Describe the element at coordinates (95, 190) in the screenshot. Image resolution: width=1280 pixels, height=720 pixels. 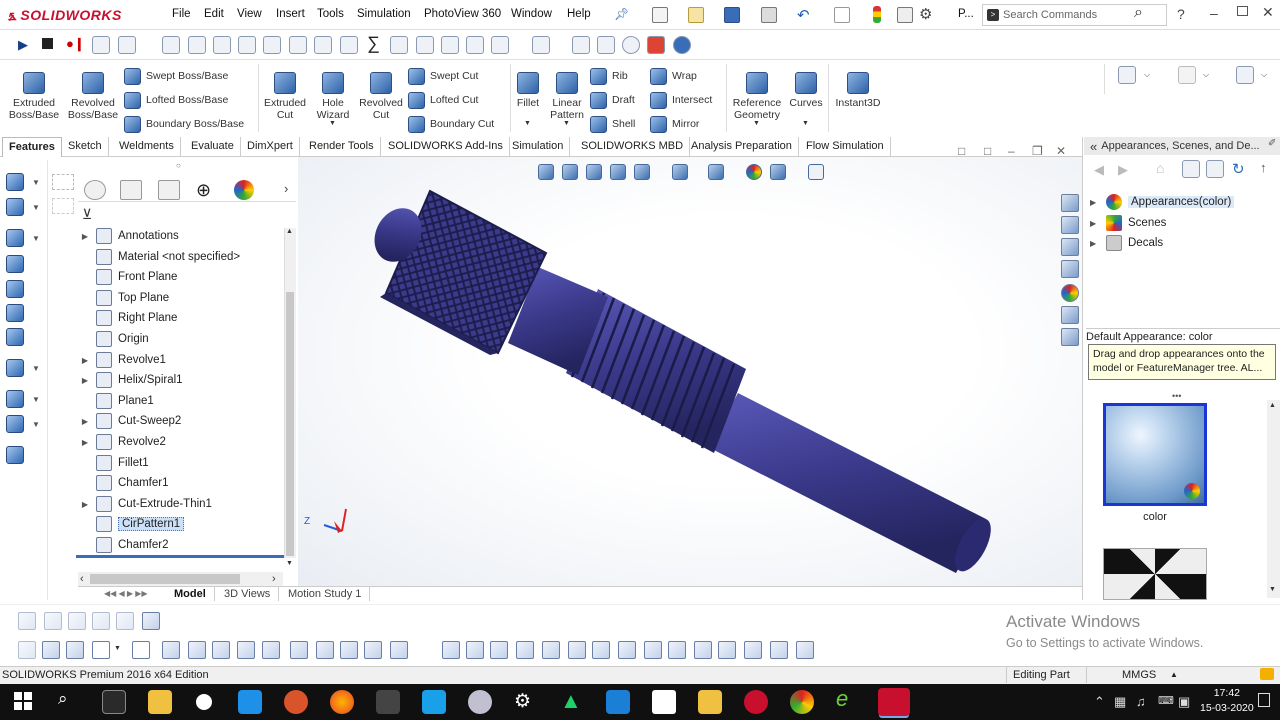
I see `feature-manager-tab-icon` at that location.